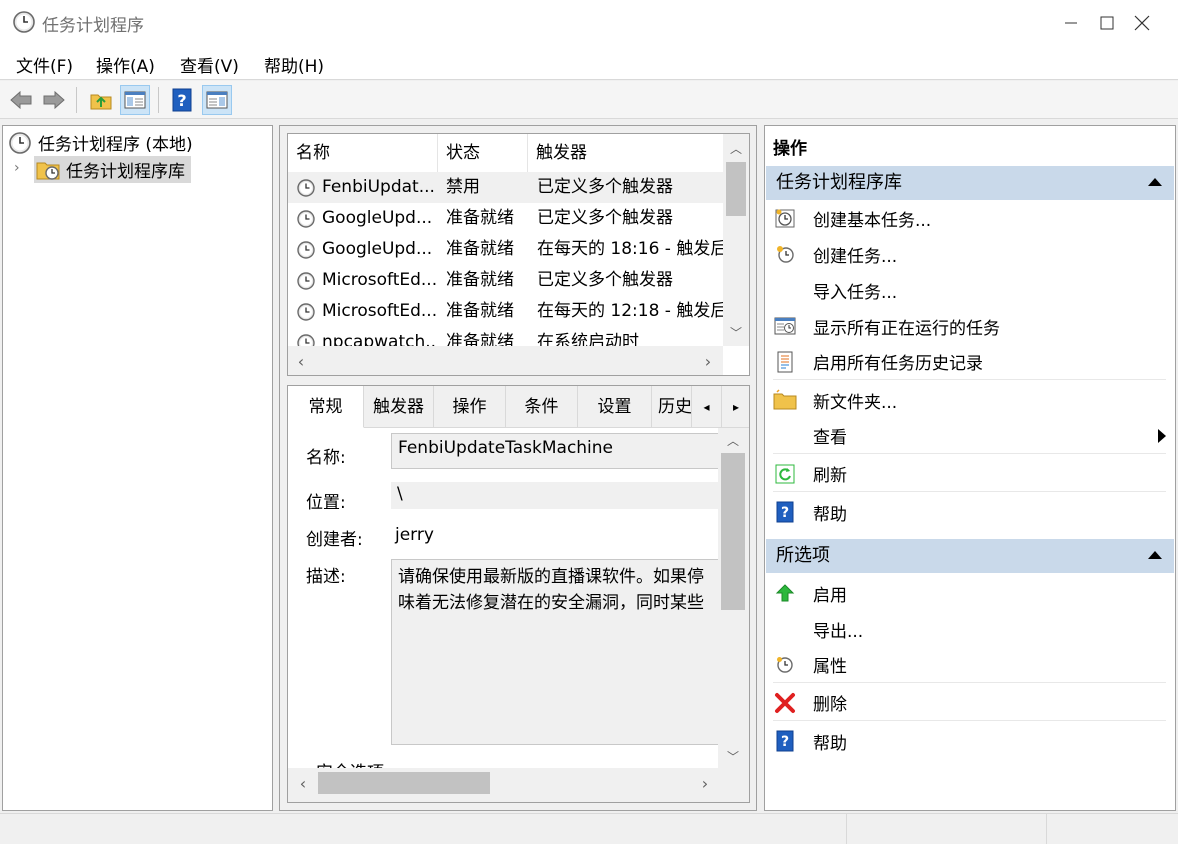 The image size is (1178, 844). I want to click on action-help-selected: ? 帮助, so click(969, 741).